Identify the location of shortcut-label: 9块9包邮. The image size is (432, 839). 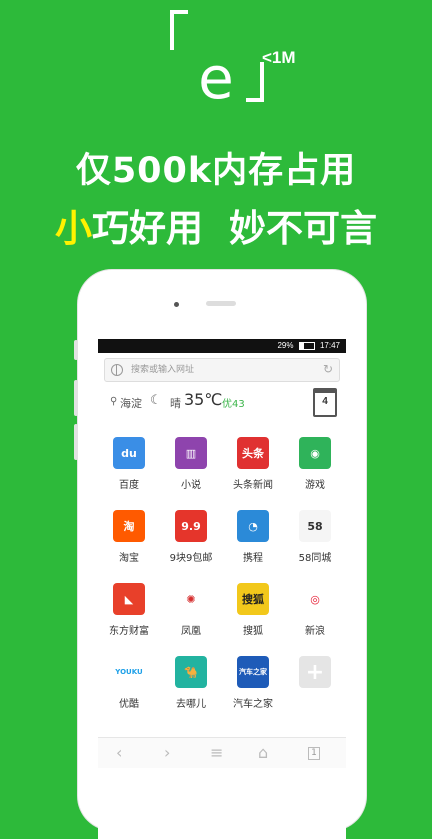
(191, 558).